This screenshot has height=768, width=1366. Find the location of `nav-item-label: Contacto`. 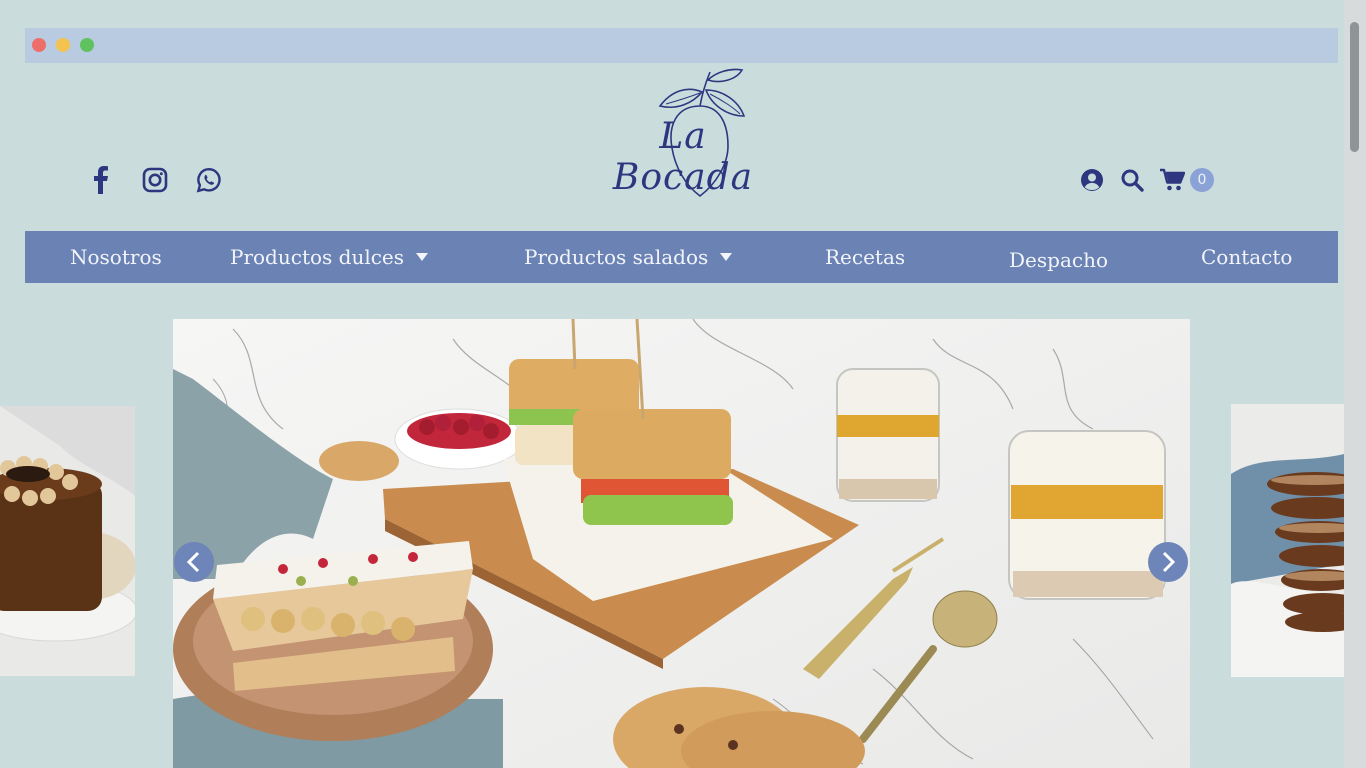

nav-item-label: Contacto is located at coordinates (1247, 257).